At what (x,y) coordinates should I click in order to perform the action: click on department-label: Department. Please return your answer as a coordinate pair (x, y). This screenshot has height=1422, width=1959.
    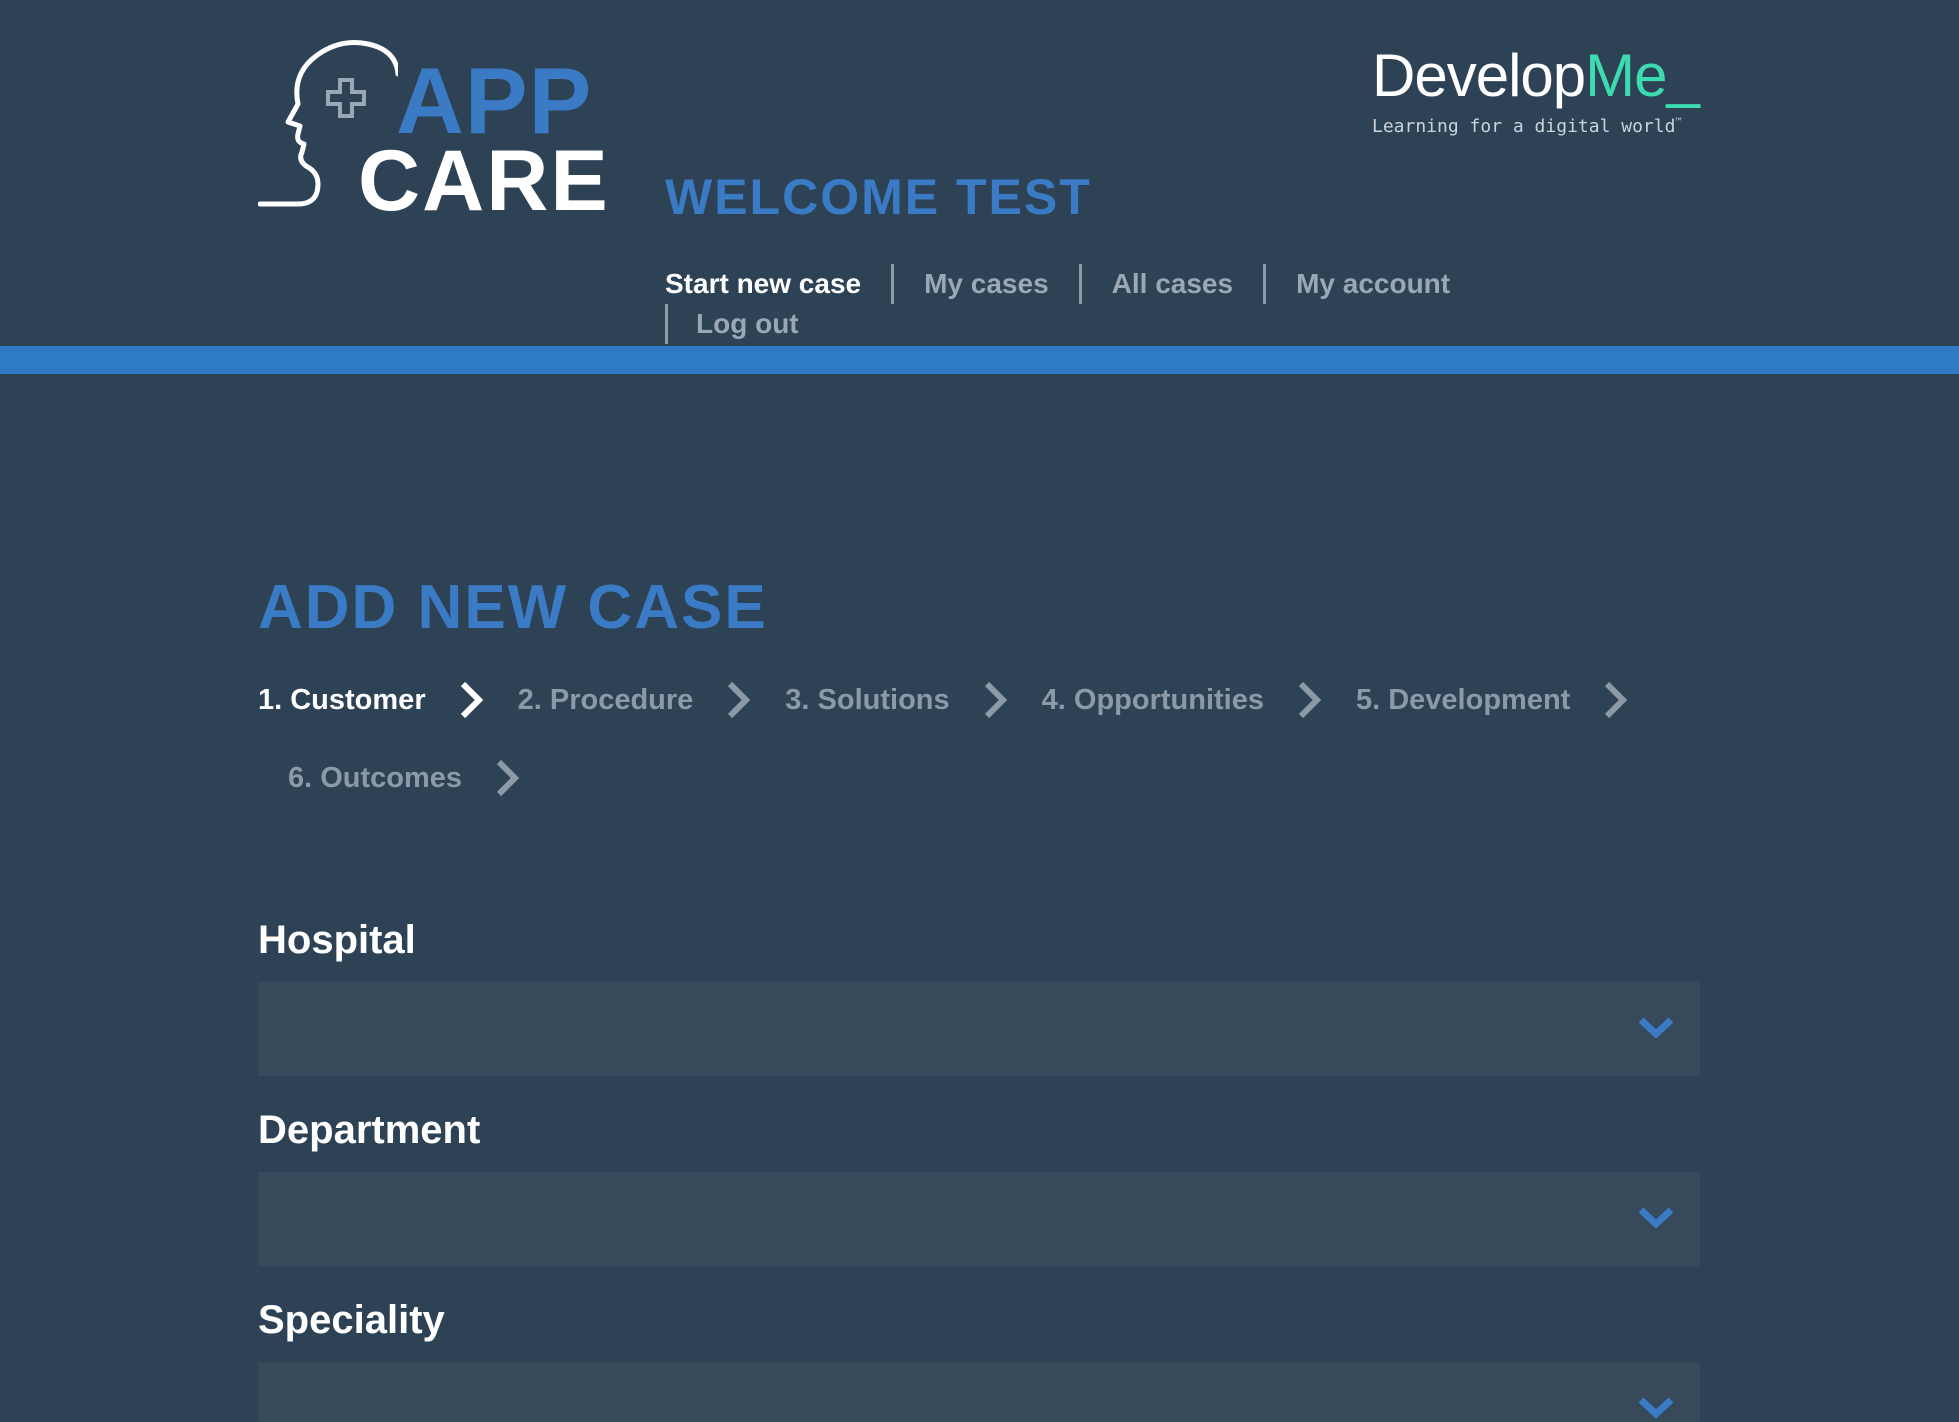
    Looking at the image, I should click on (369, 1130).